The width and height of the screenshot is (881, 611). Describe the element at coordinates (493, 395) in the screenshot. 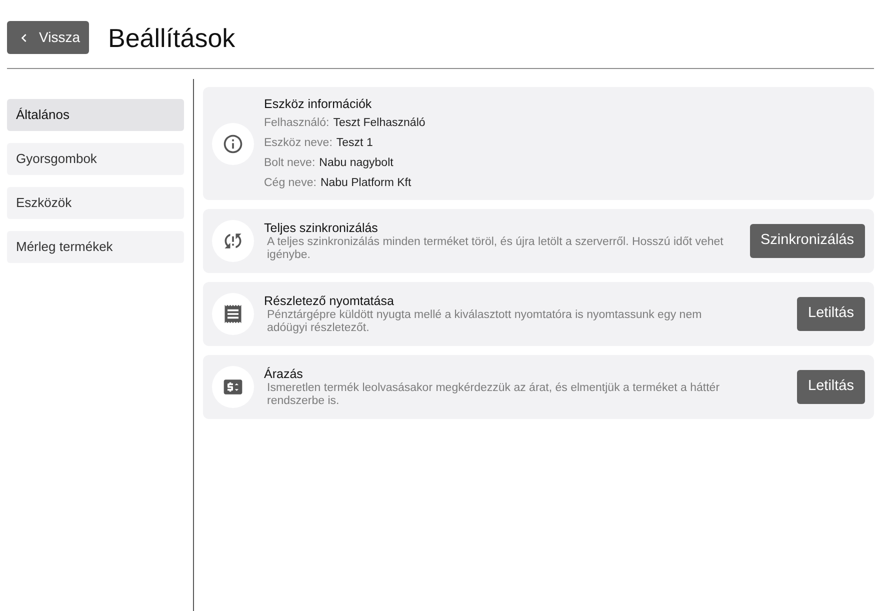

I see `setting-description: Ismeretlen termék leolvasásakor megkérdezzük az árat, és elmentjük a terméket a háttér rendszerbe is.` at that location.